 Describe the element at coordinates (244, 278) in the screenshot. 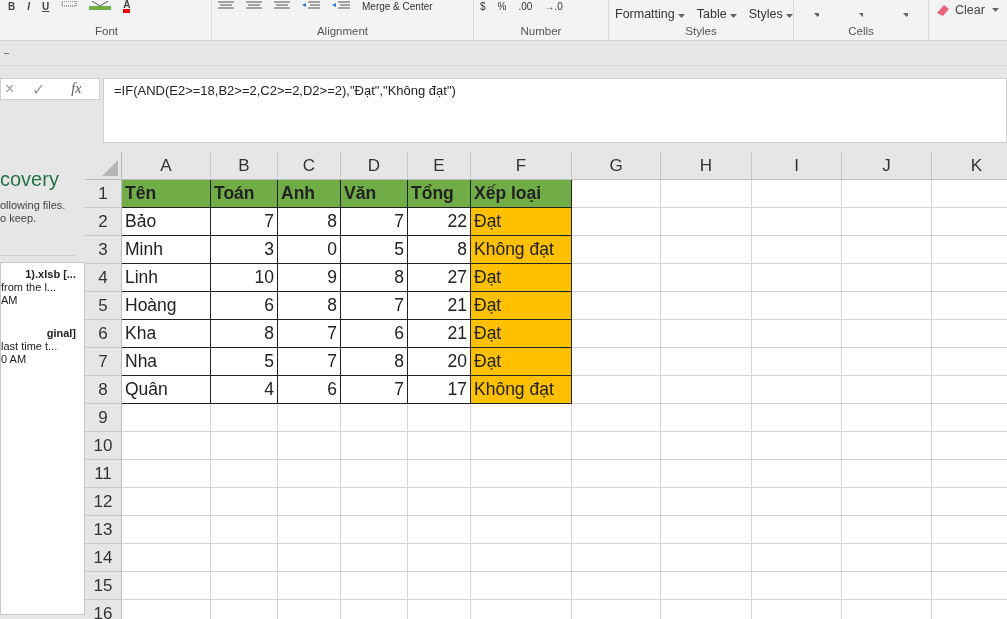

I see `table-cell: 10` at that location.